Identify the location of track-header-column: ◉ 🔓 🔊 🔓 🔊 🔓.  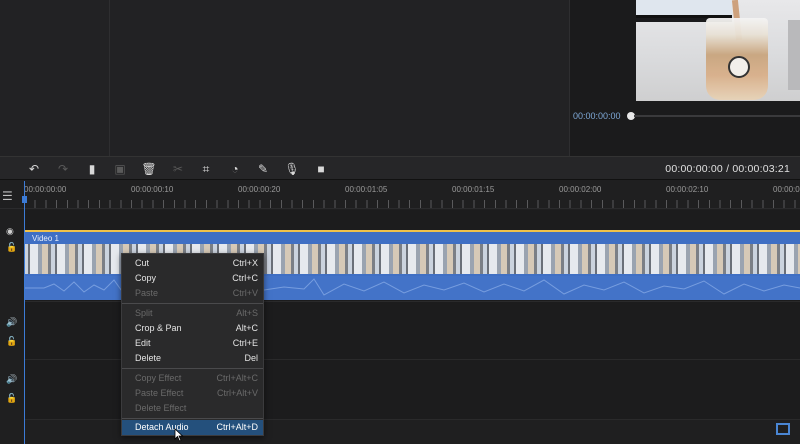
(12, 327).